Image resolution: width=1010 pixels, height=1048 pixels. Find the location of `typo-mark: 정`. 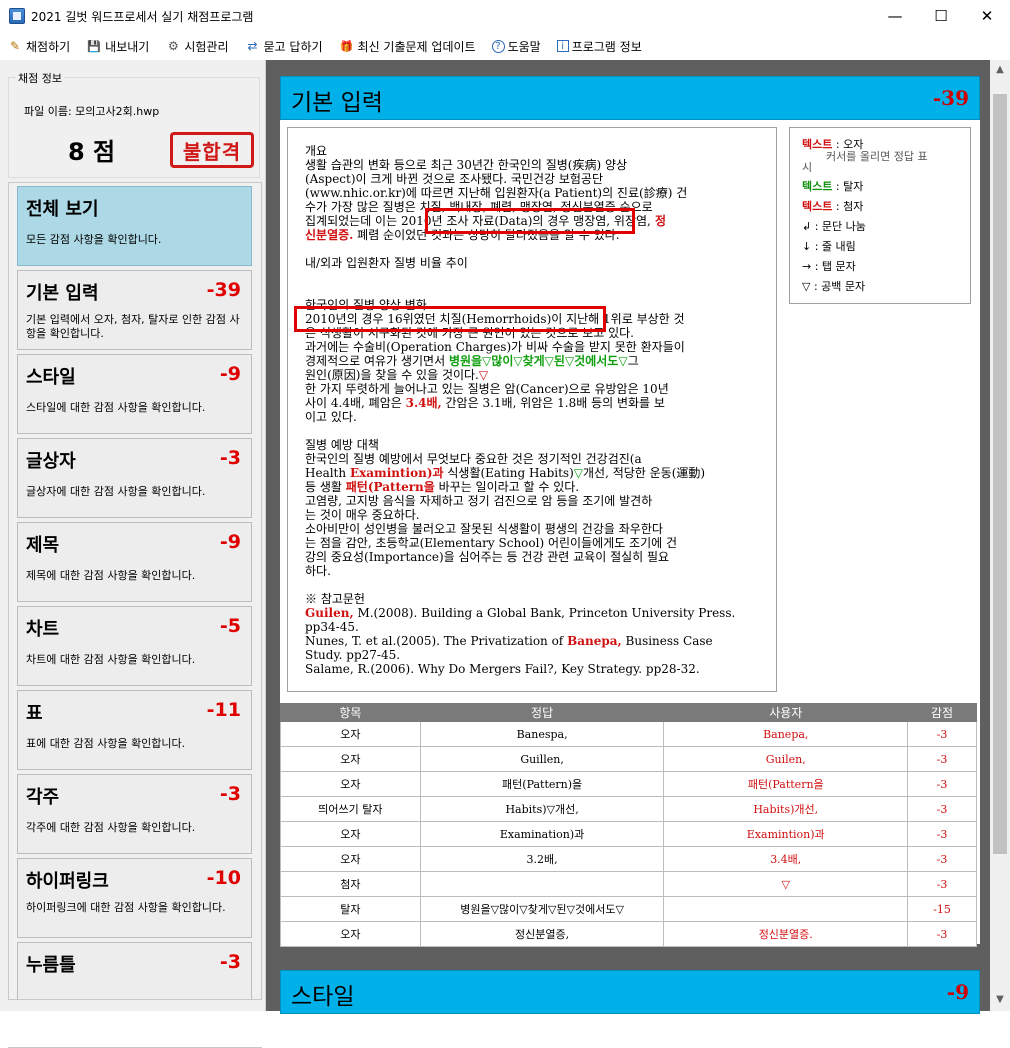

typo-mark: 정 is located at coordinates (658, 221).